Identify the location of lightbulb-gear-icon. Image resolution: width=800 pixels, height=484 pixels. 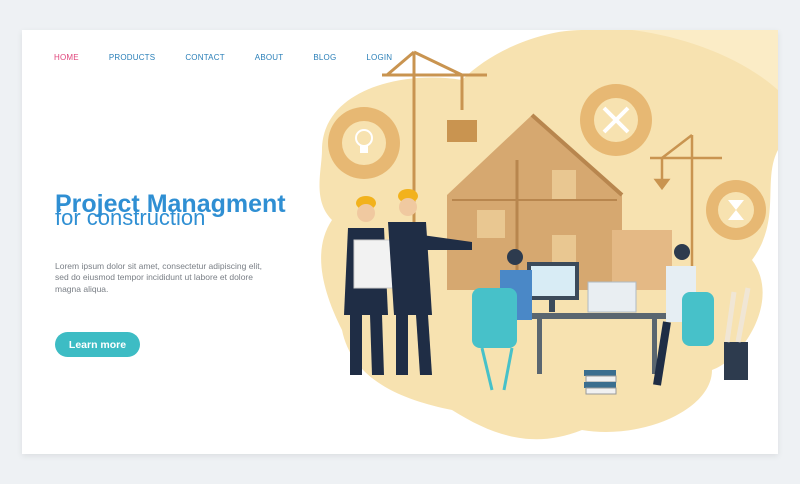
(364, 143).